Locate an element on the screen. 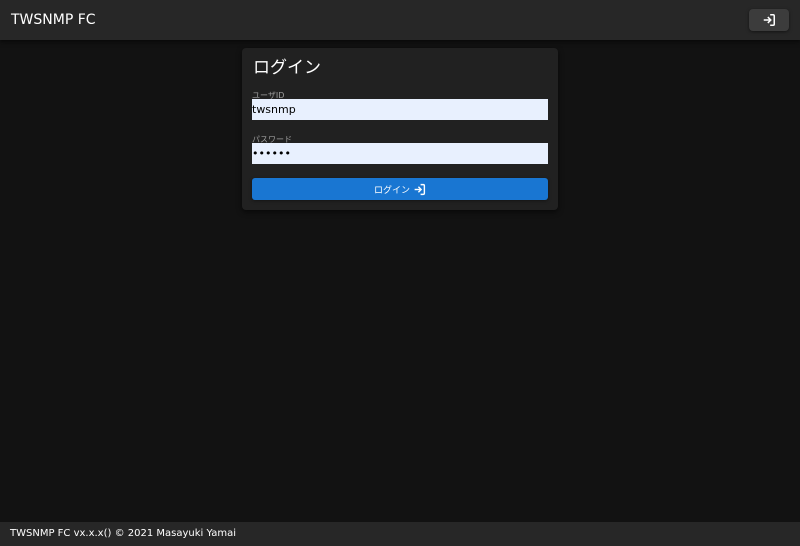 This screenshot has height=546, width=800. footer: TWSNMP FC vx.x.x() © 2021 Masayuki Yamai is located at coordinates (400, 534).